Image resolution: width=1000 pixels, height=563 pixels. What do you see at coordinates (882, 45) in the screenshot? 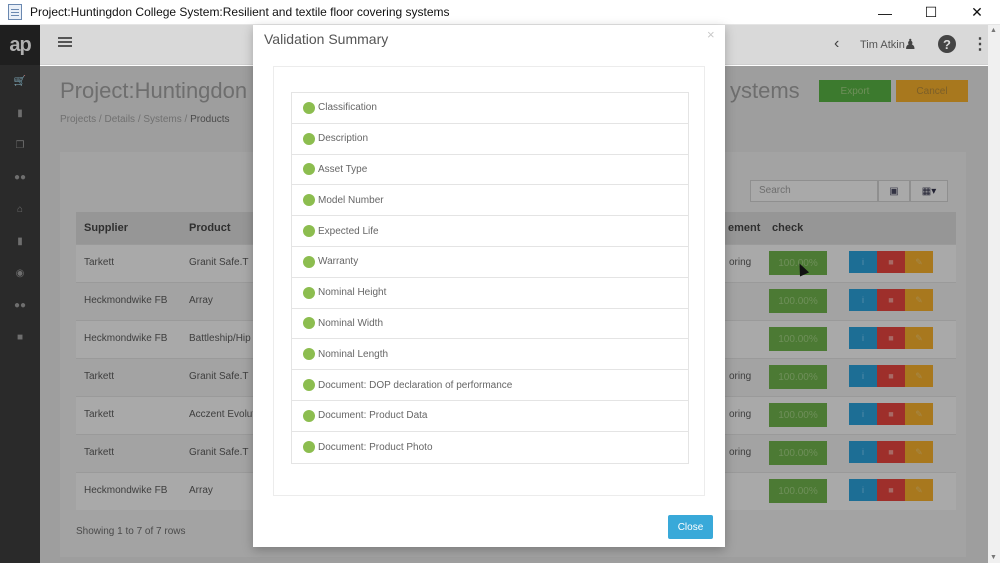
I see `user-name: Tim Atkin` at bounding box center [882, 45].